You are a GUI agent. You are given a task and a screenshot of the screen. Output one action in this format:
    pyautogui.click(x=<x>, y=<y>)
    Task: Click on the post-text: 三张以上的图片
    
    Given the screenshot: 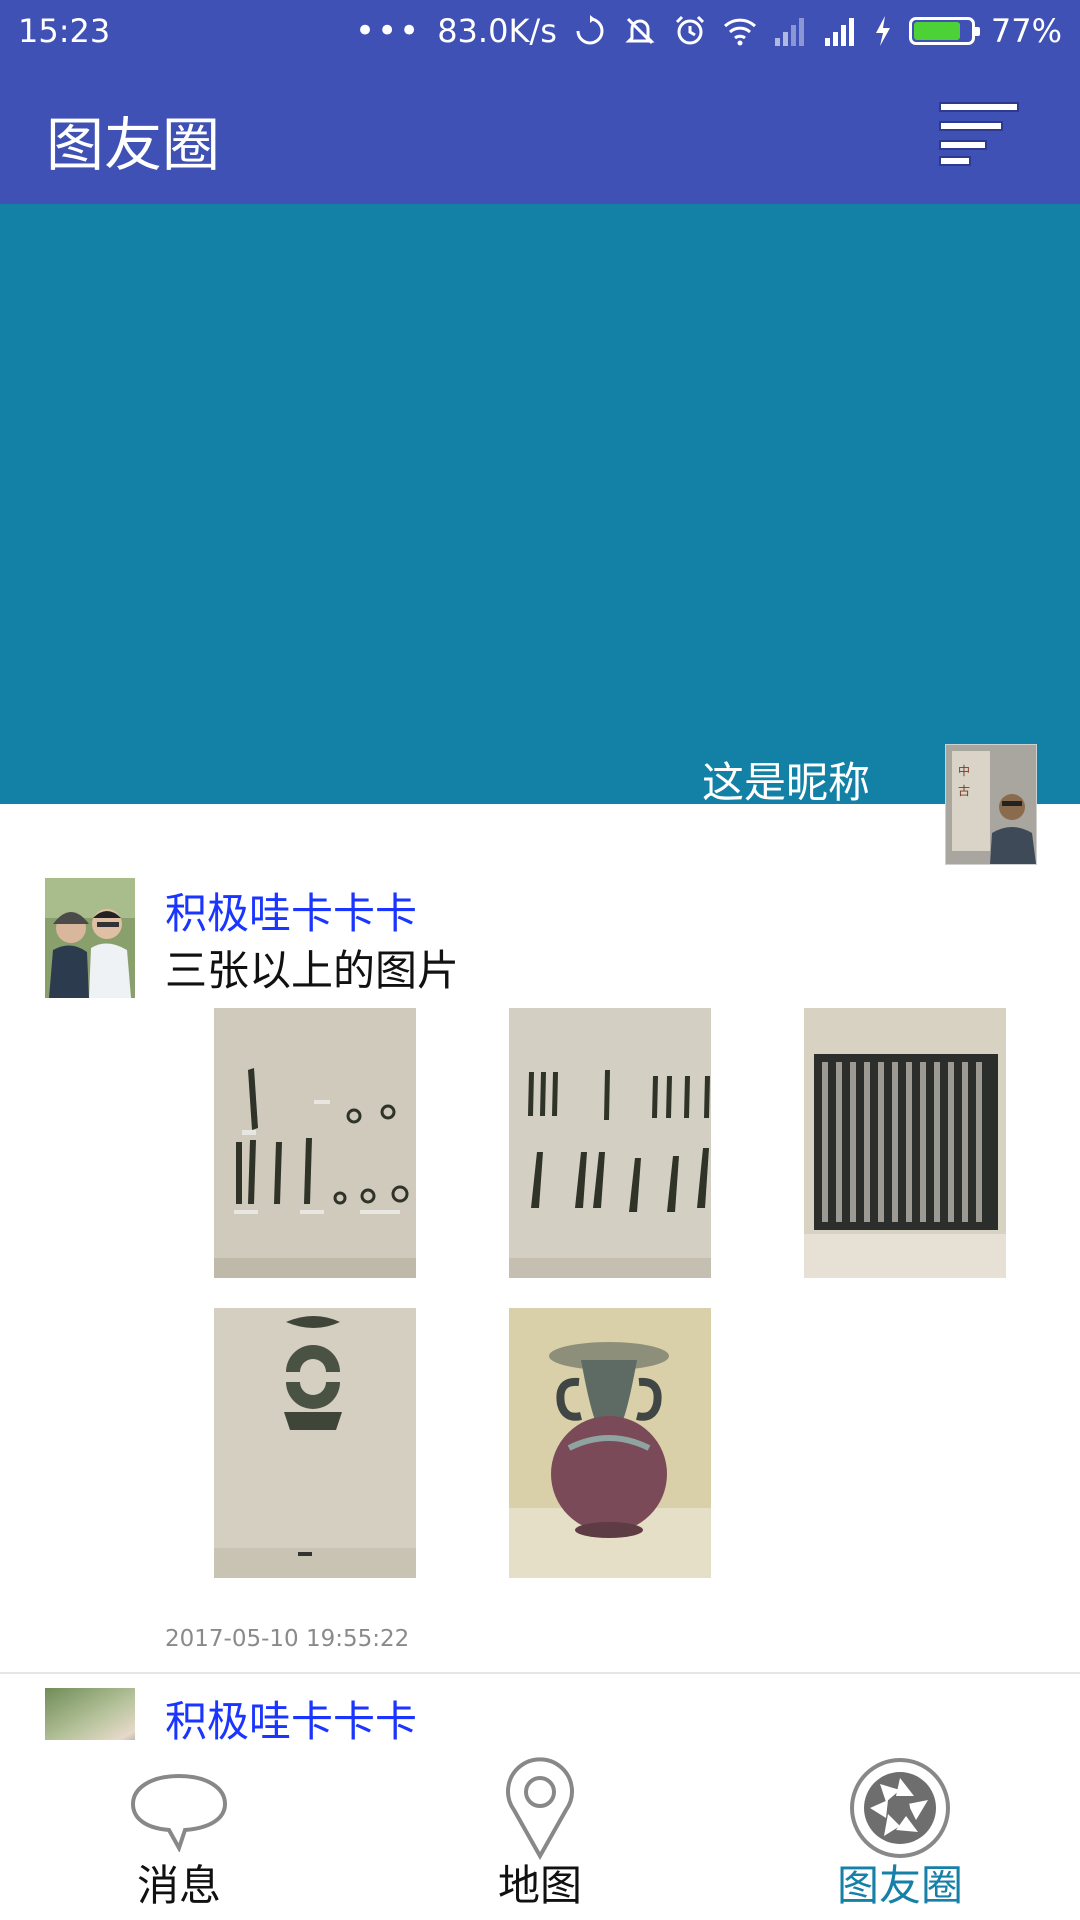 What is the action you would take?
    pyautogui.click(x=312, y=970)
    